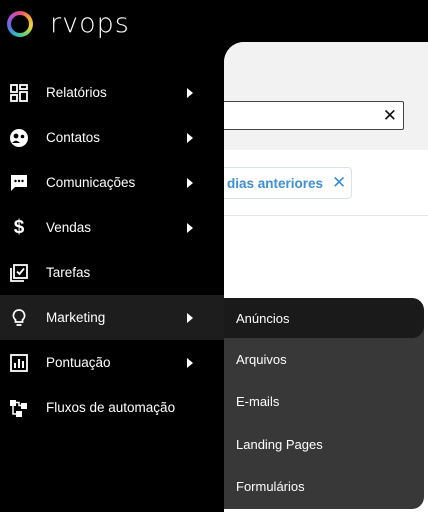 The height and width of the screenshot is (512, 428). Describe the element at coordinates (326, 96) in the screenshot. I see `main-header: ✕` at that location.